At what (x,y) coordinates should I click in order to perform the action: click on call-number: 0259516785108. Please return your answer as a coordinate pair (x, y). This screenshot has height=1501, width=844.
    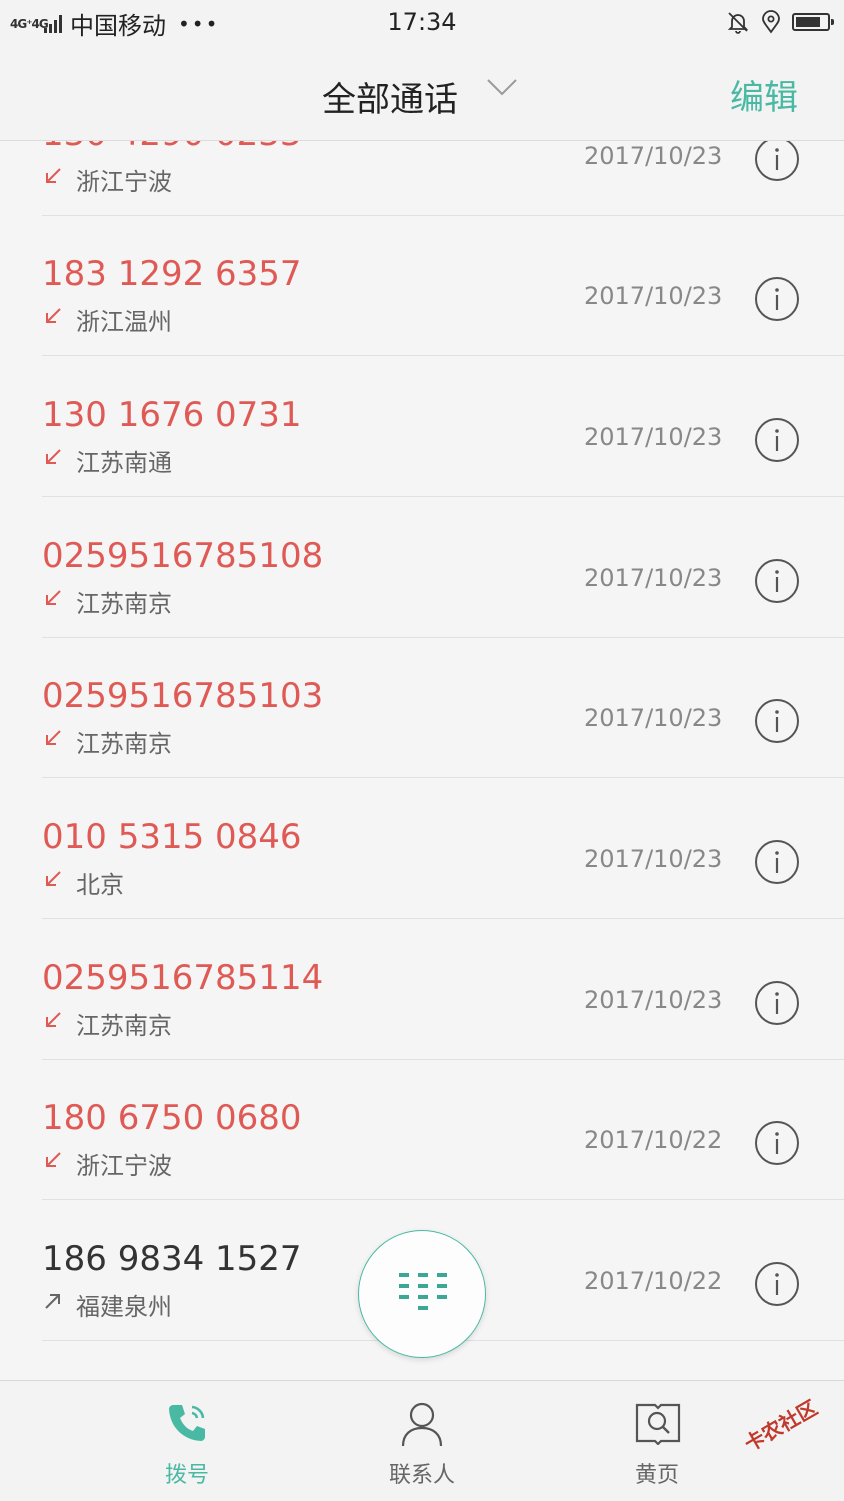
    Looking at the image, I should click on (183, 556).